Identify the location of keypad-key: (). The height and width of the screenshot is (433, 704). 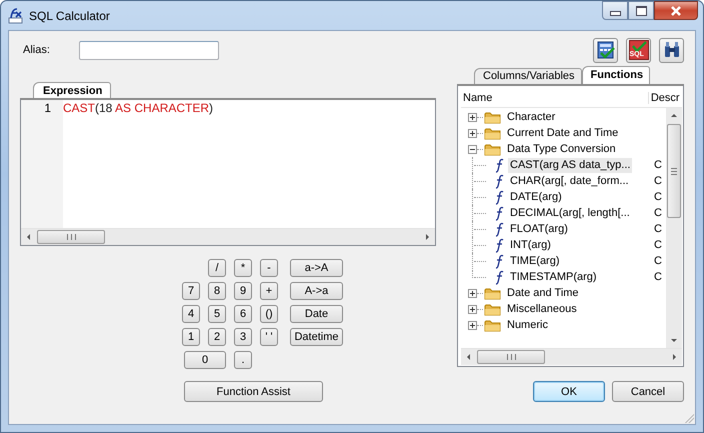
(269, 314).